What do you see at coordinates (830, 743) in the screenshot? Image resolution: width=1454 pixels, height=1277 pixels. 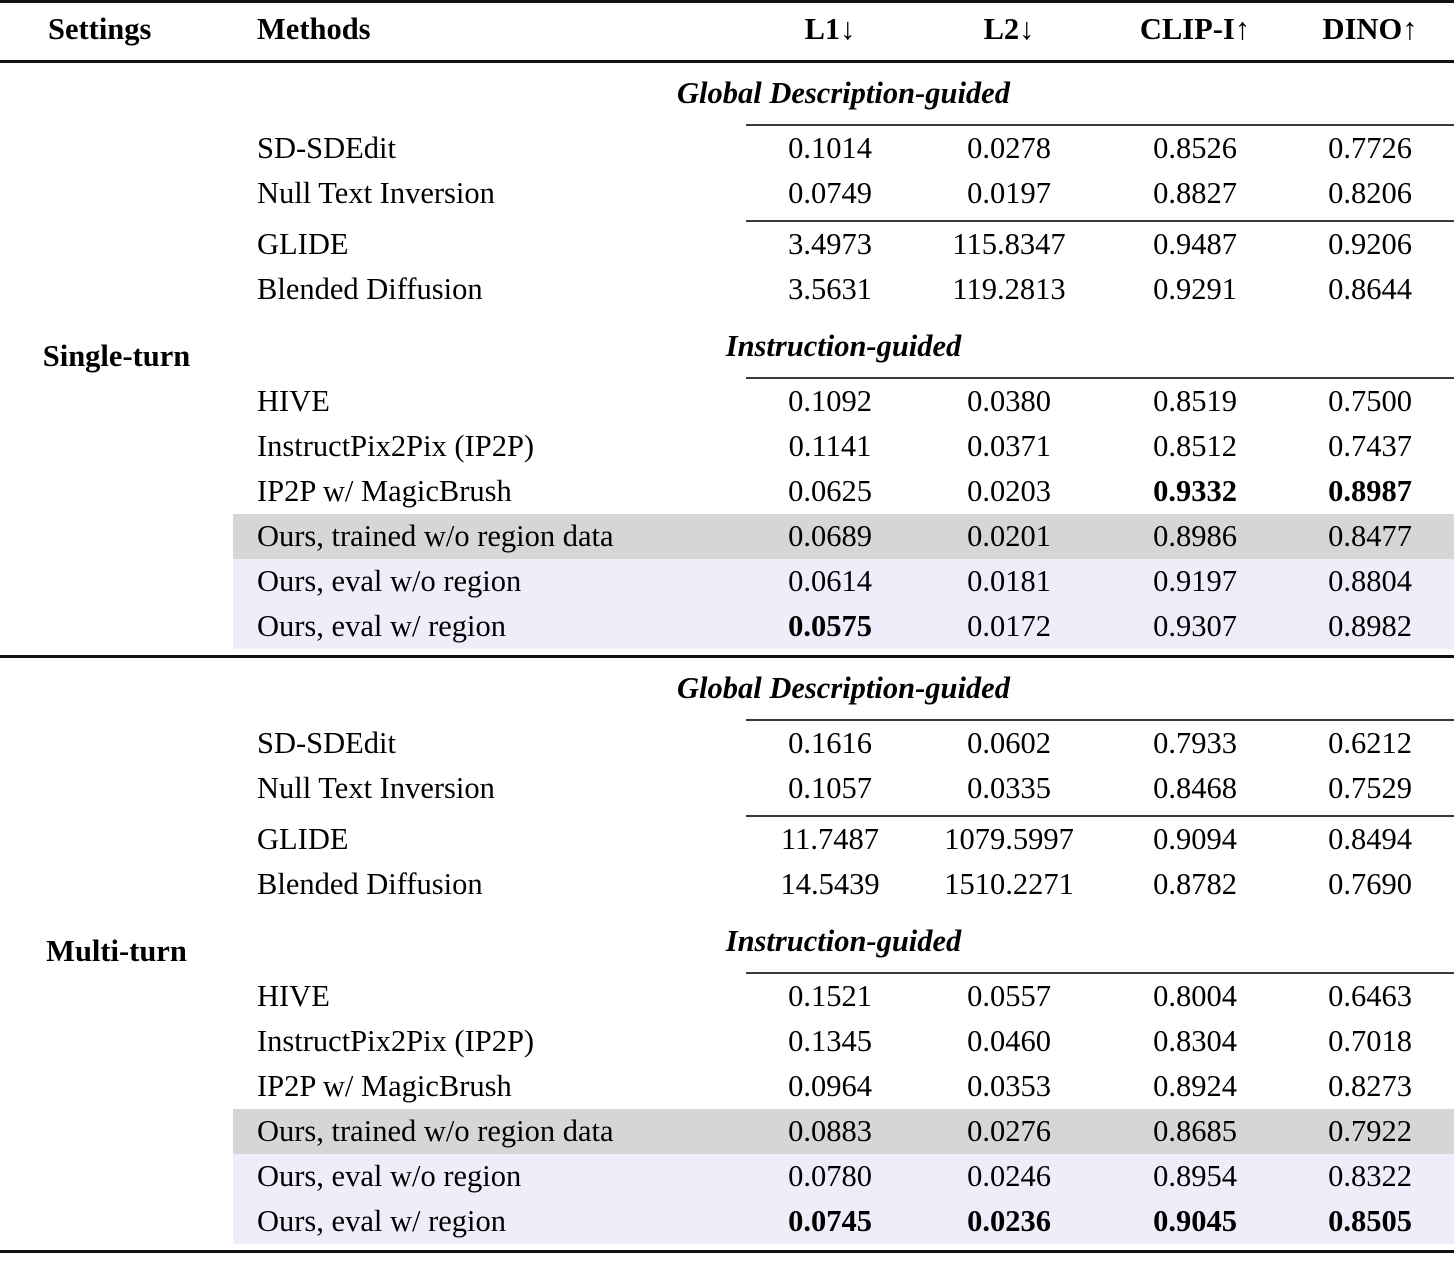 I see `l1-value-cell: 0.1616` at bounding box center [830, 743].